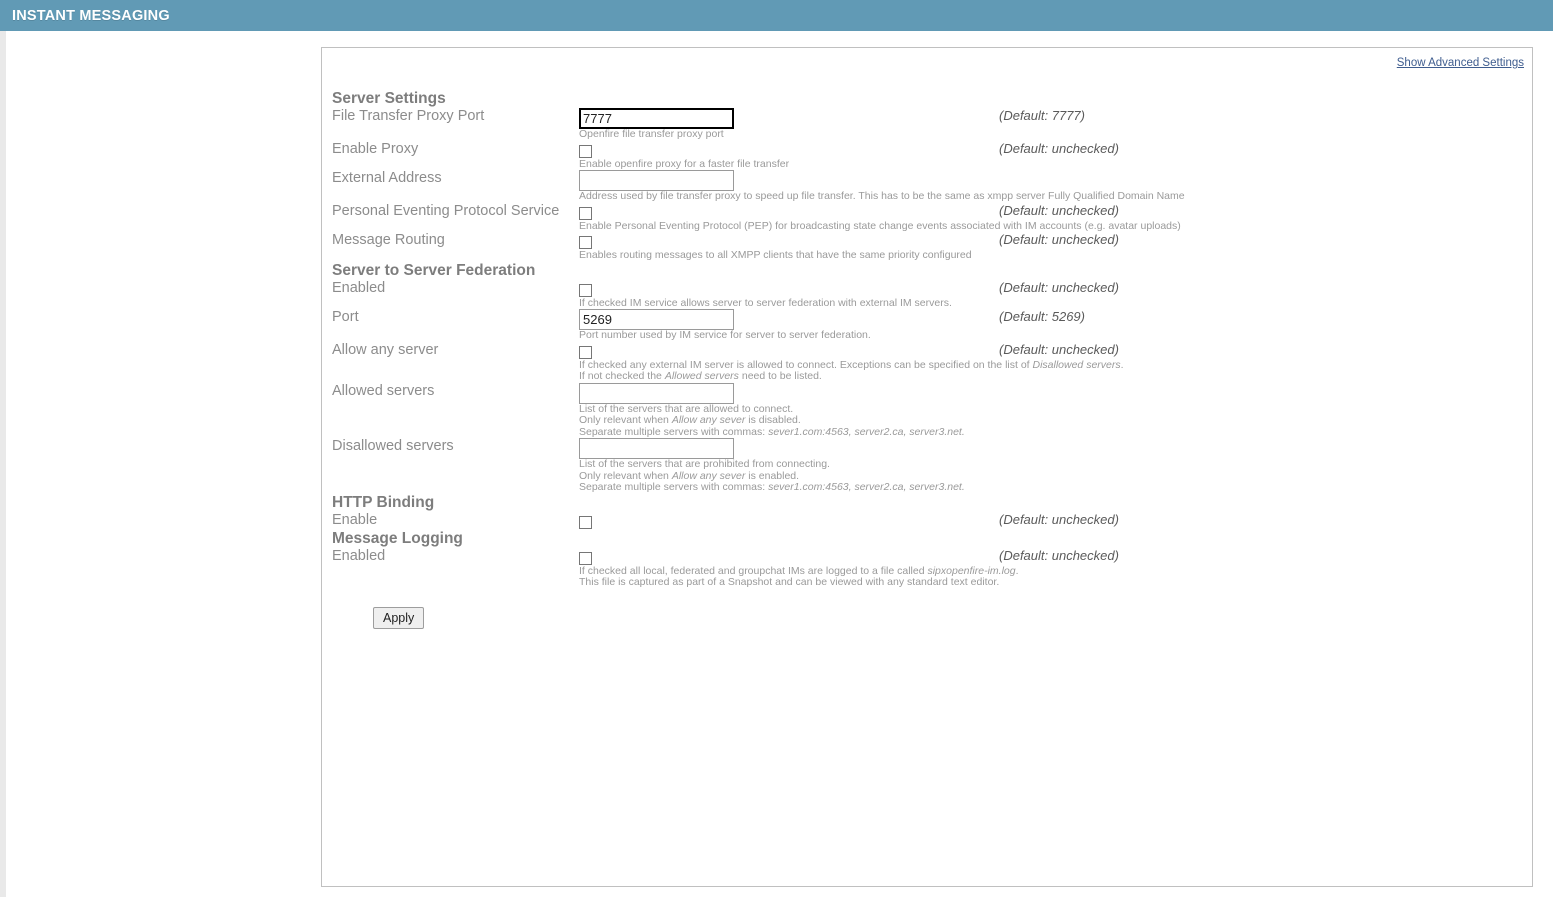 The height and width of the screenshot is (897, 1553). What do you see at coordinates (656, 180) in the screenshot?
I see `external-address-input` at bounding box center [656, 180].